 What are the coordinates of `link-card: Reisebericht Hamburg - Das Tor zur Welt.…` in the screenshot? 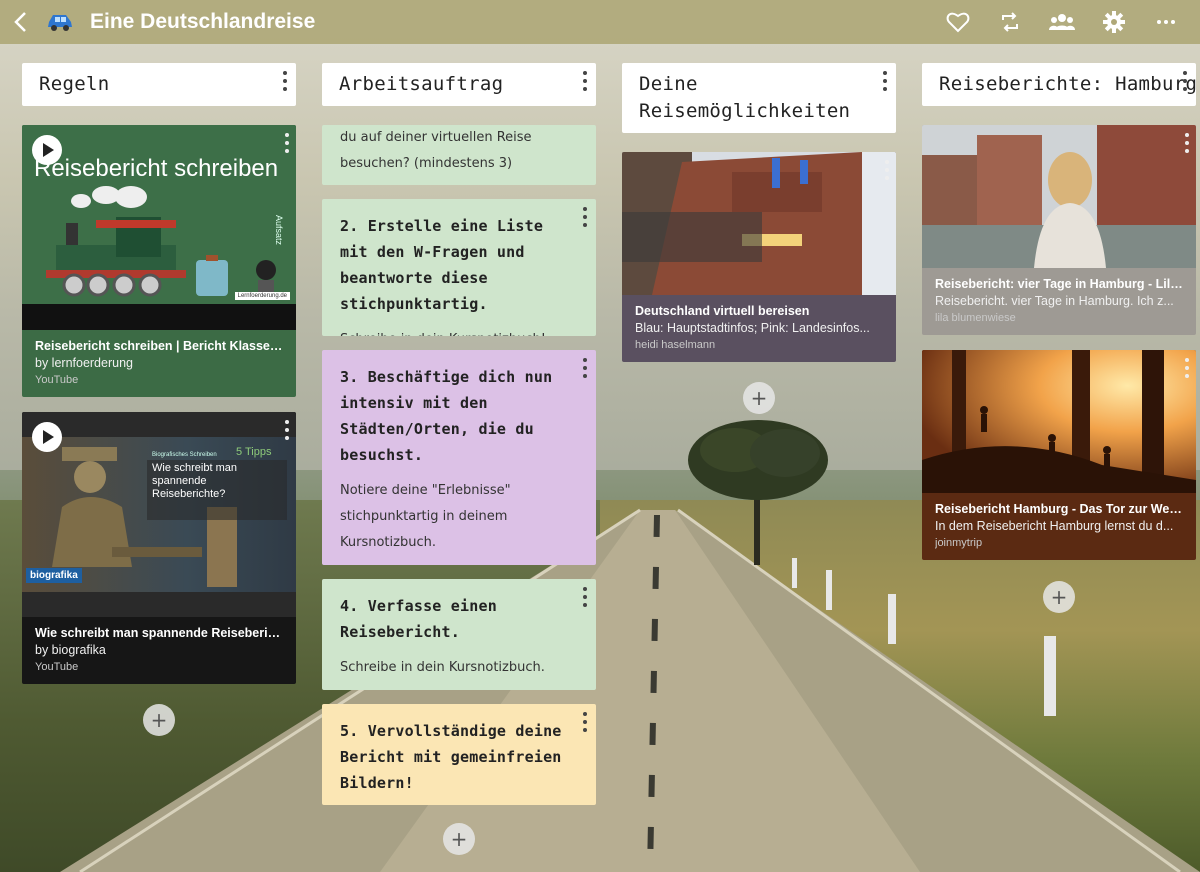 It's located at (1059, 455).